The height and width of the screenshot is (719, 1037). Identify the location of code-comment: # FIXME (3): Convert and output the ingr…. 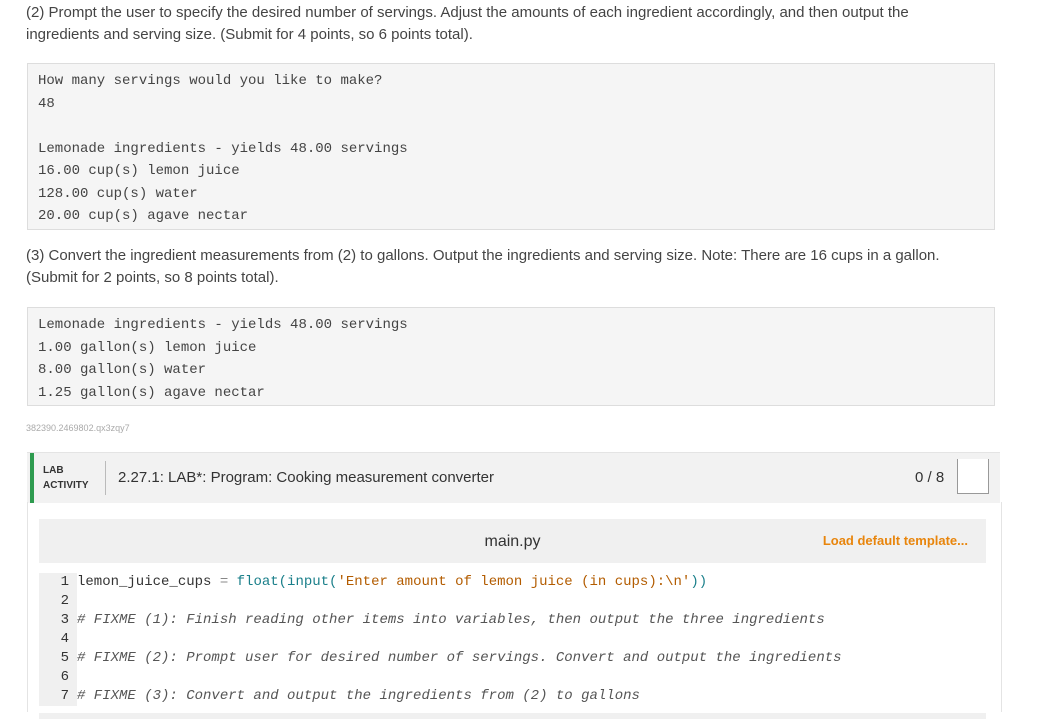
(358, 696).